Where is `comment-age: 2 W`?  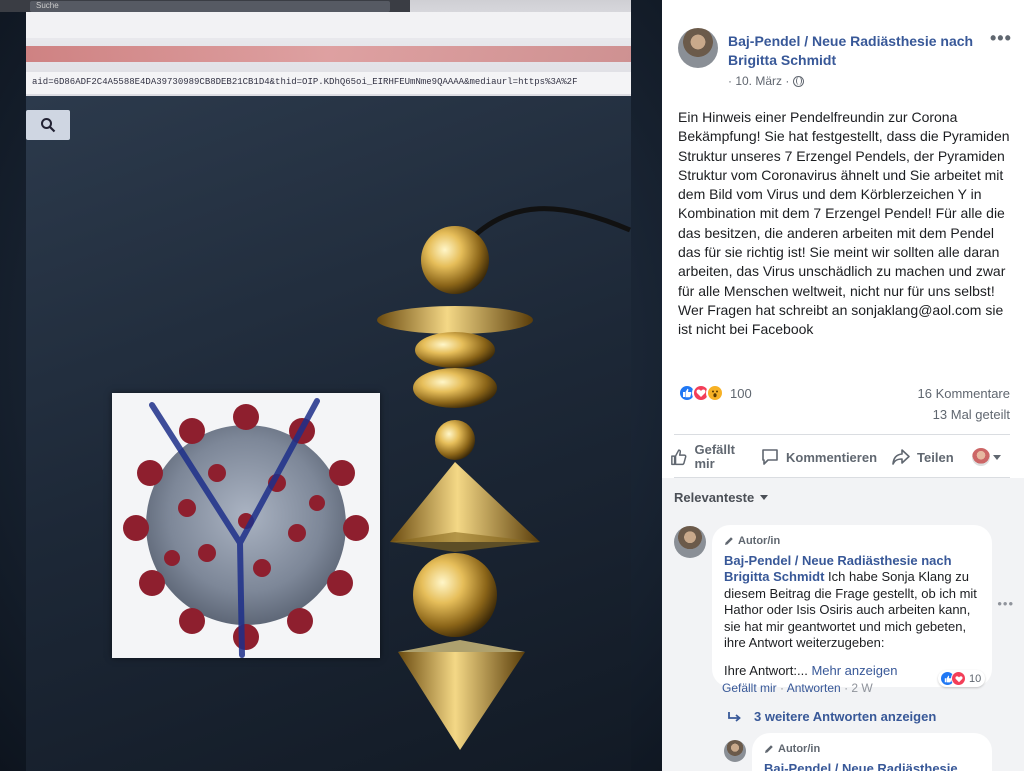
comment-age: 2 W is located at coordinates (861, 688).